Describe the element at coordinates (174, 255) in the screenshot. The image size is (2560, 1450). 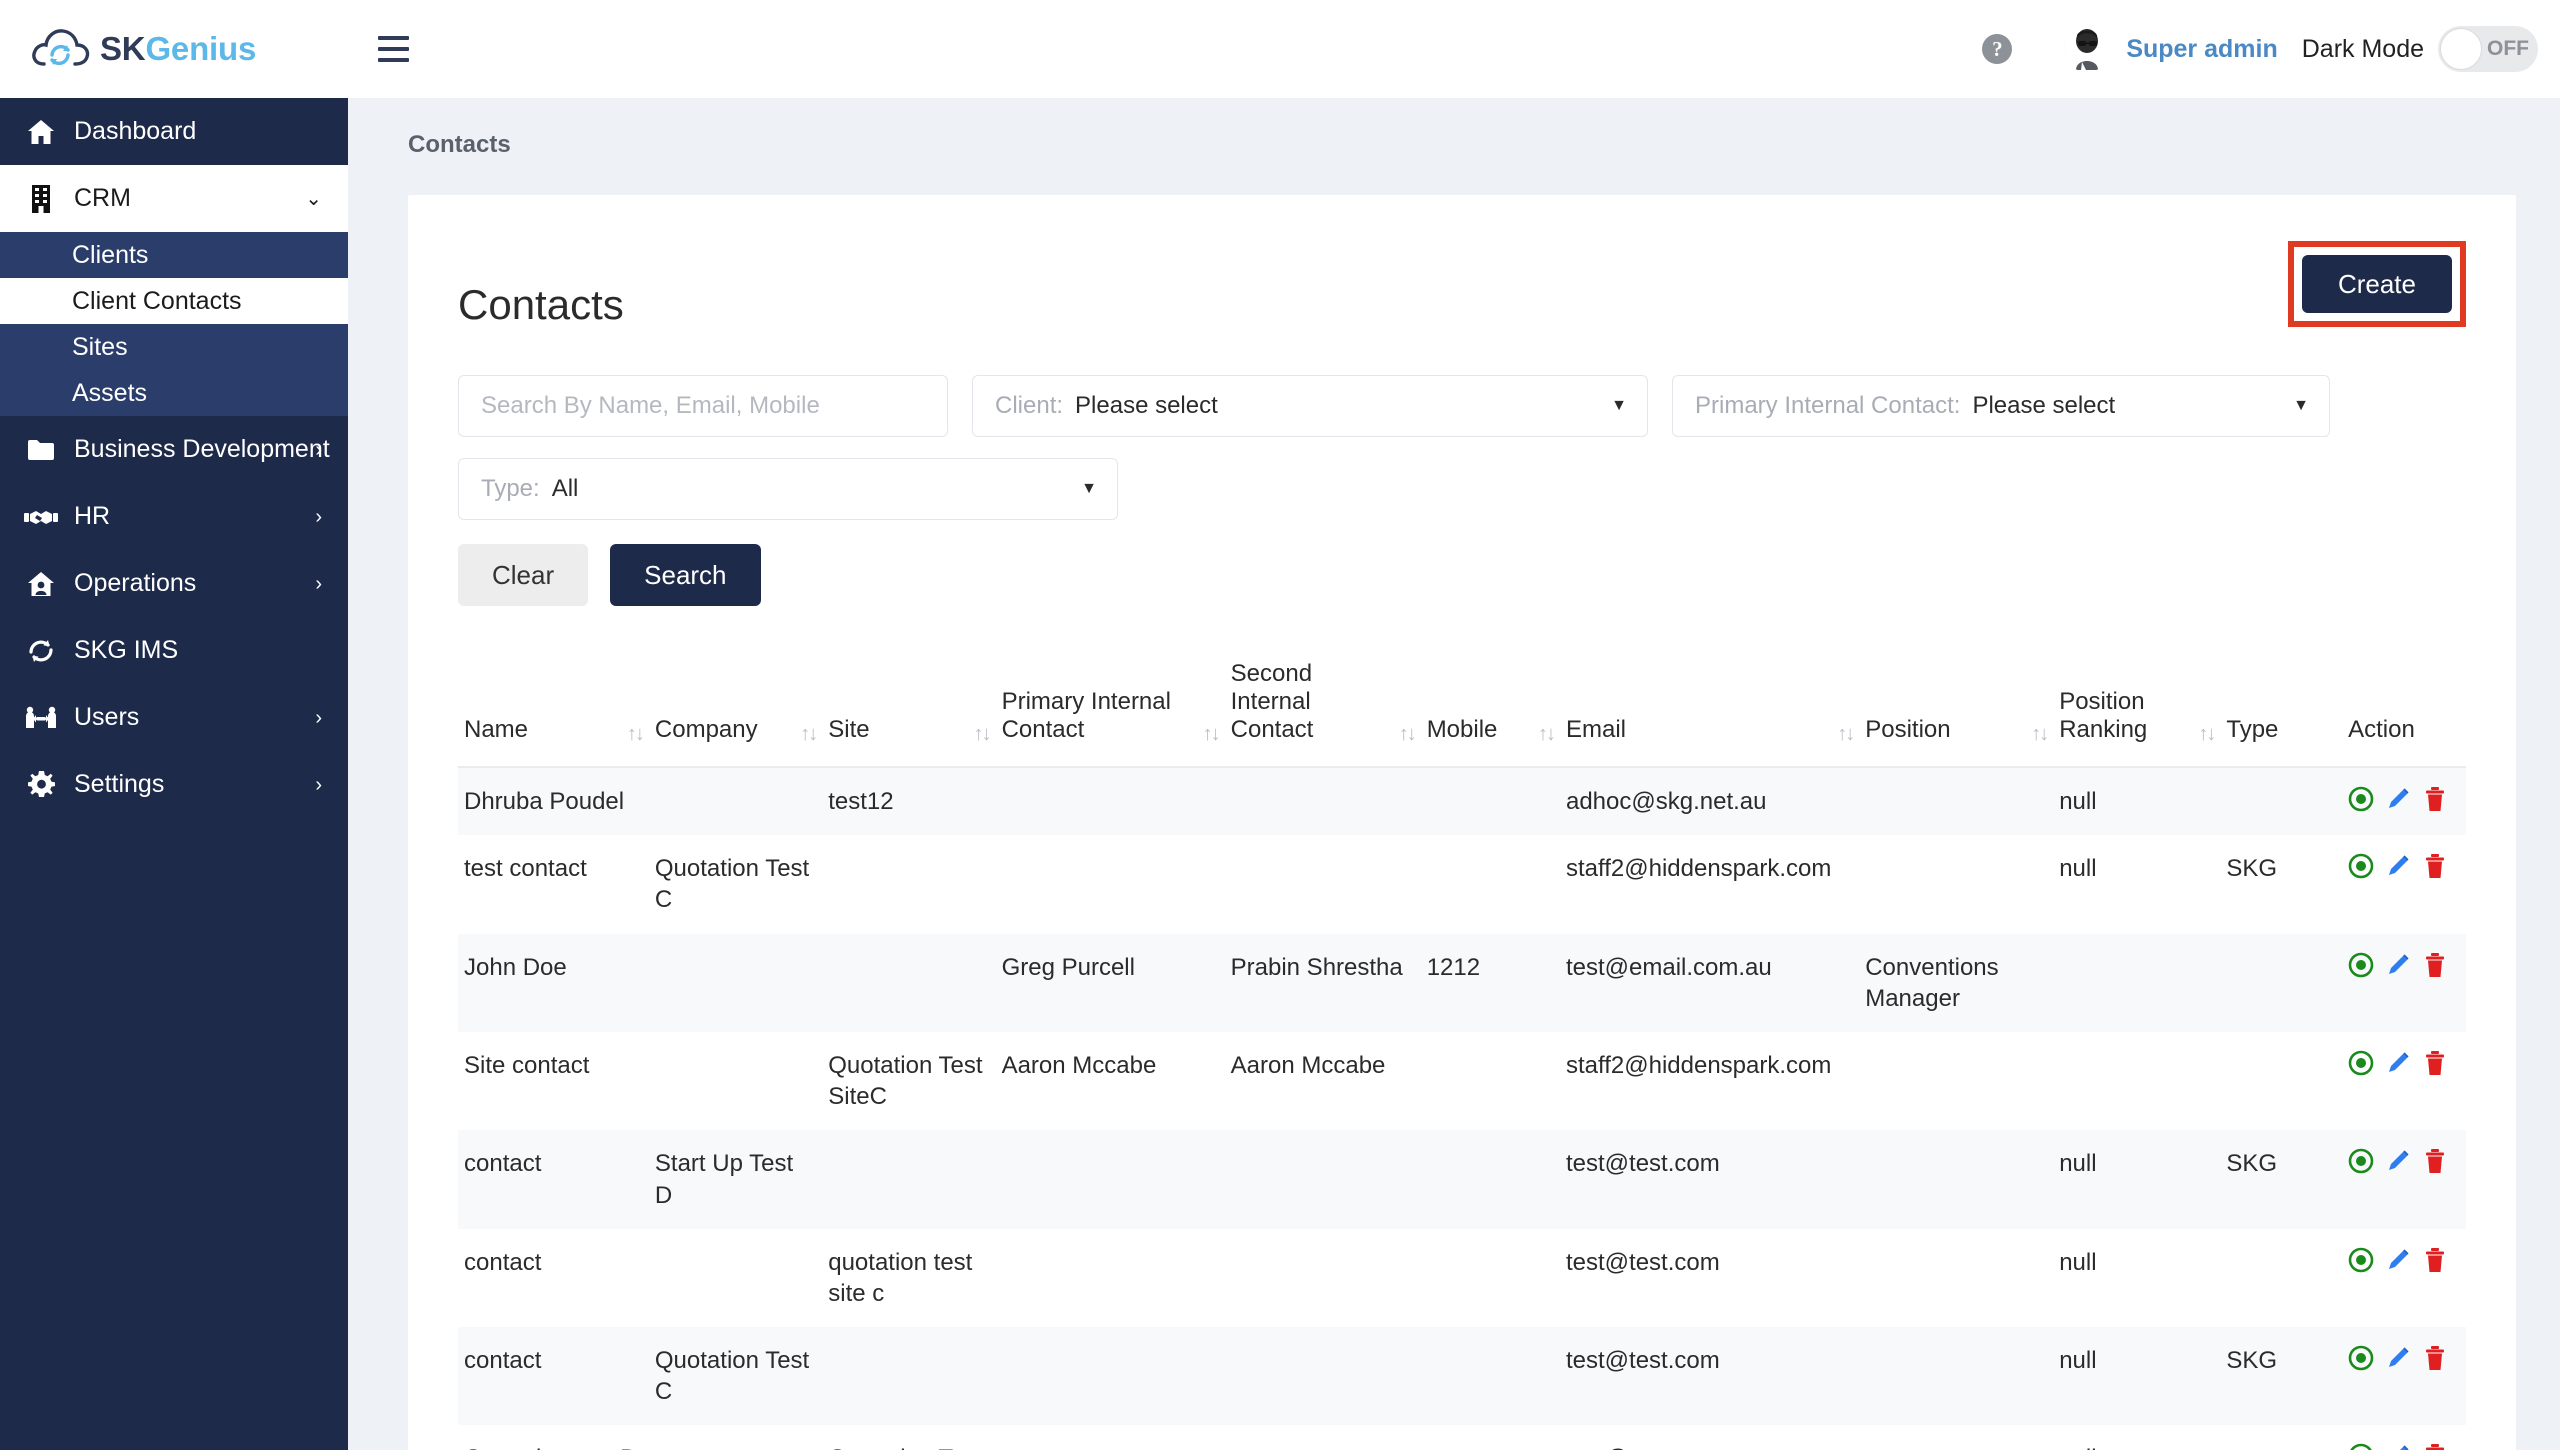
I see `sidebar-item-clients: Clients` at that location.